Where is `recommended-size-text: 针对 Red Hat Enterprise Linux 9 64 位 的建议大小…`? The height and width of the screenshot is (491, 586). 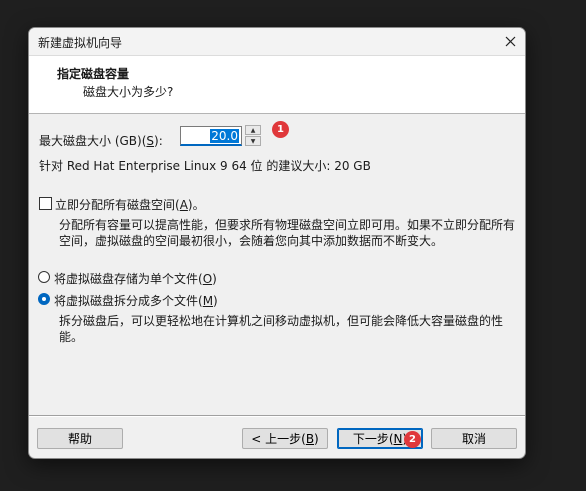 recommended-size-text: 针对 Red Hat Enterprise Linux 9 64 位 的建议大小… is located at coordinates (205, 166).